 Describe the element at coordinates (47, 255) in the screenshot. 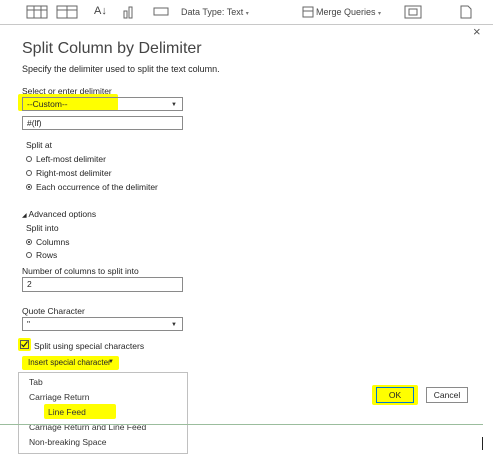

I see `split-into-option-label: Rows` at that location.